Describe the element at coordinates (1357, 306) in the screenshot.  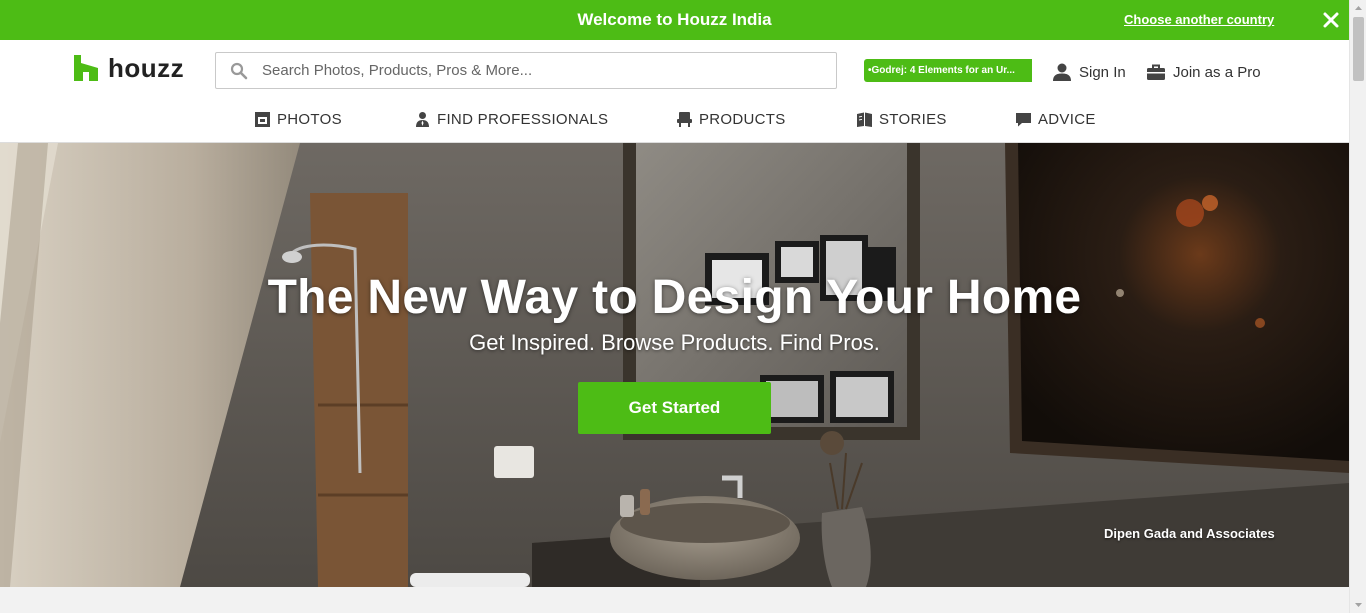
I see `scrollbar` at that location.